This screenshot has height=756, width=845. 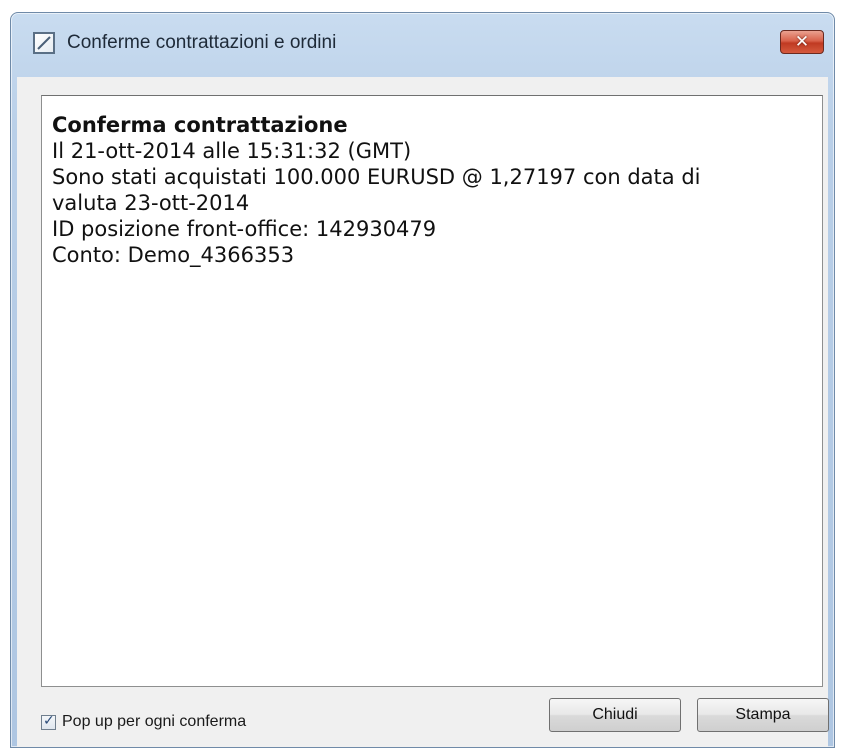 What do you see at coordinates (232, 151) in the screenshot?
I see `message-line-datetime: Il 21-ott-2014 alle 15:31:32 (GMT)` at bounding box center [232, 151].